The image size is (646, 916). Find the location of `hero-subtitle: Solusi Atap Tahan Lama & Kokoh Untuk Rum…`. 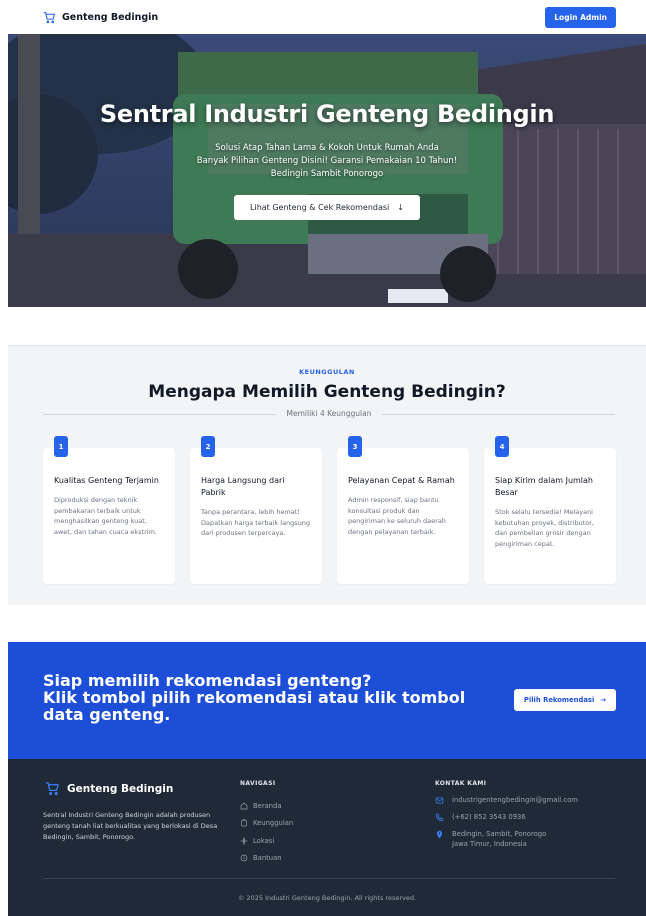

hero-subtitle: Solusi Atap Tahan Lama & Kokoh Untuk Rum… is located at coordinates (327, 161).